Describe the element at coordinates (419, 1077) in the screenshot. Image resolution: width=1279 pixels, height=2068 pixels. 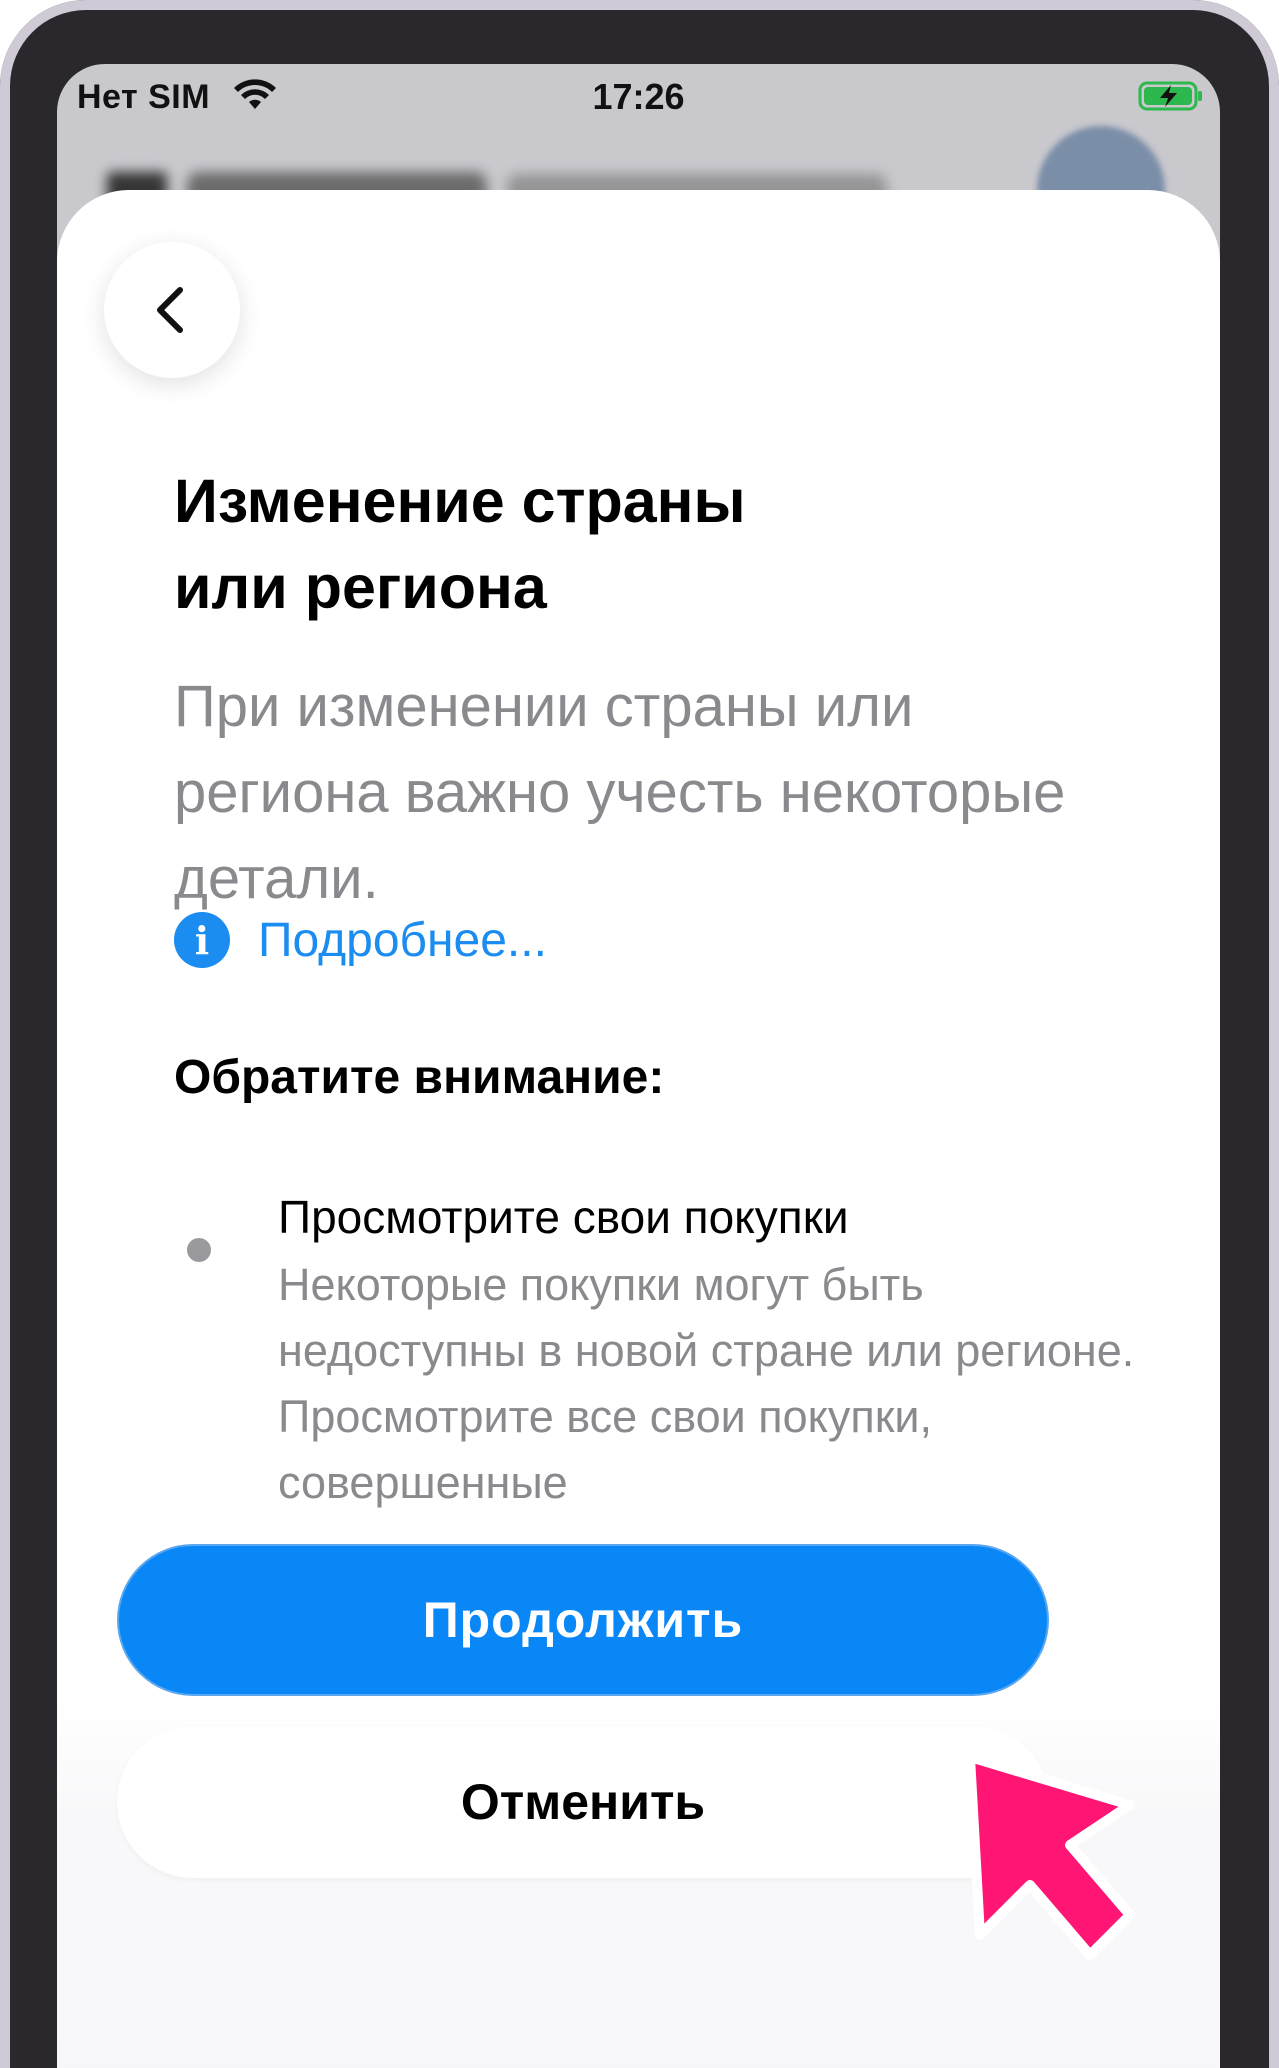
I see `section-heading: Обратите внимание:` at that location.